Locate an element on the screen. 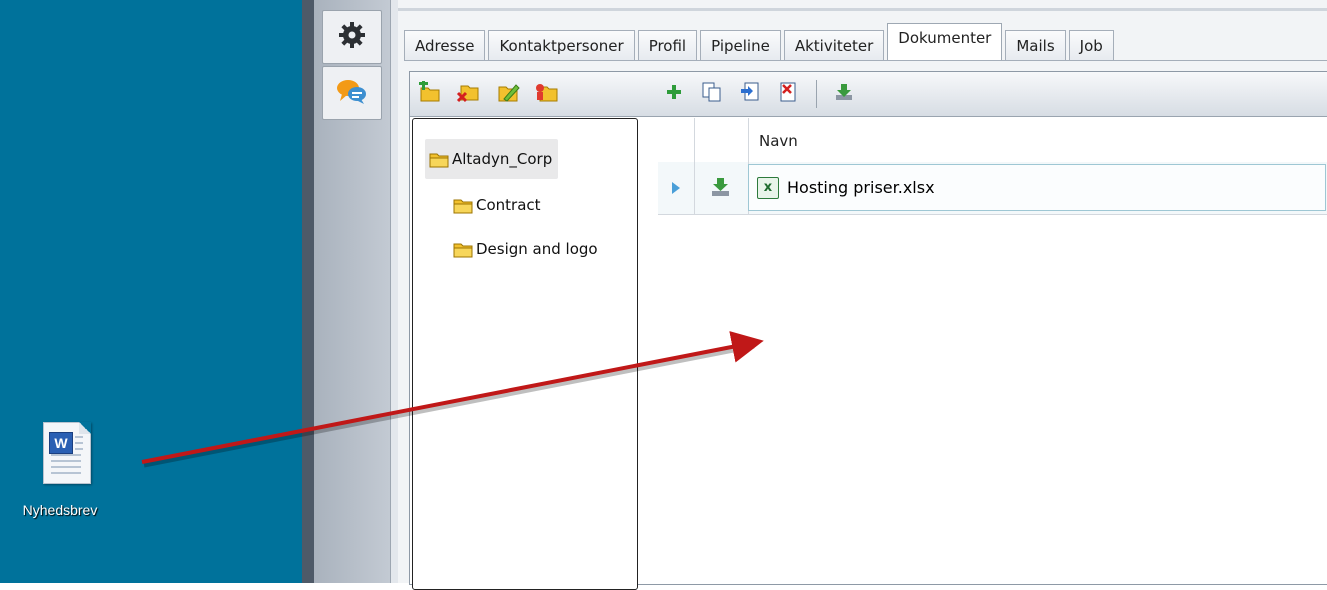 This screenshot has width=1327, height=590. row-indicator is located at coordinates (676, 188).